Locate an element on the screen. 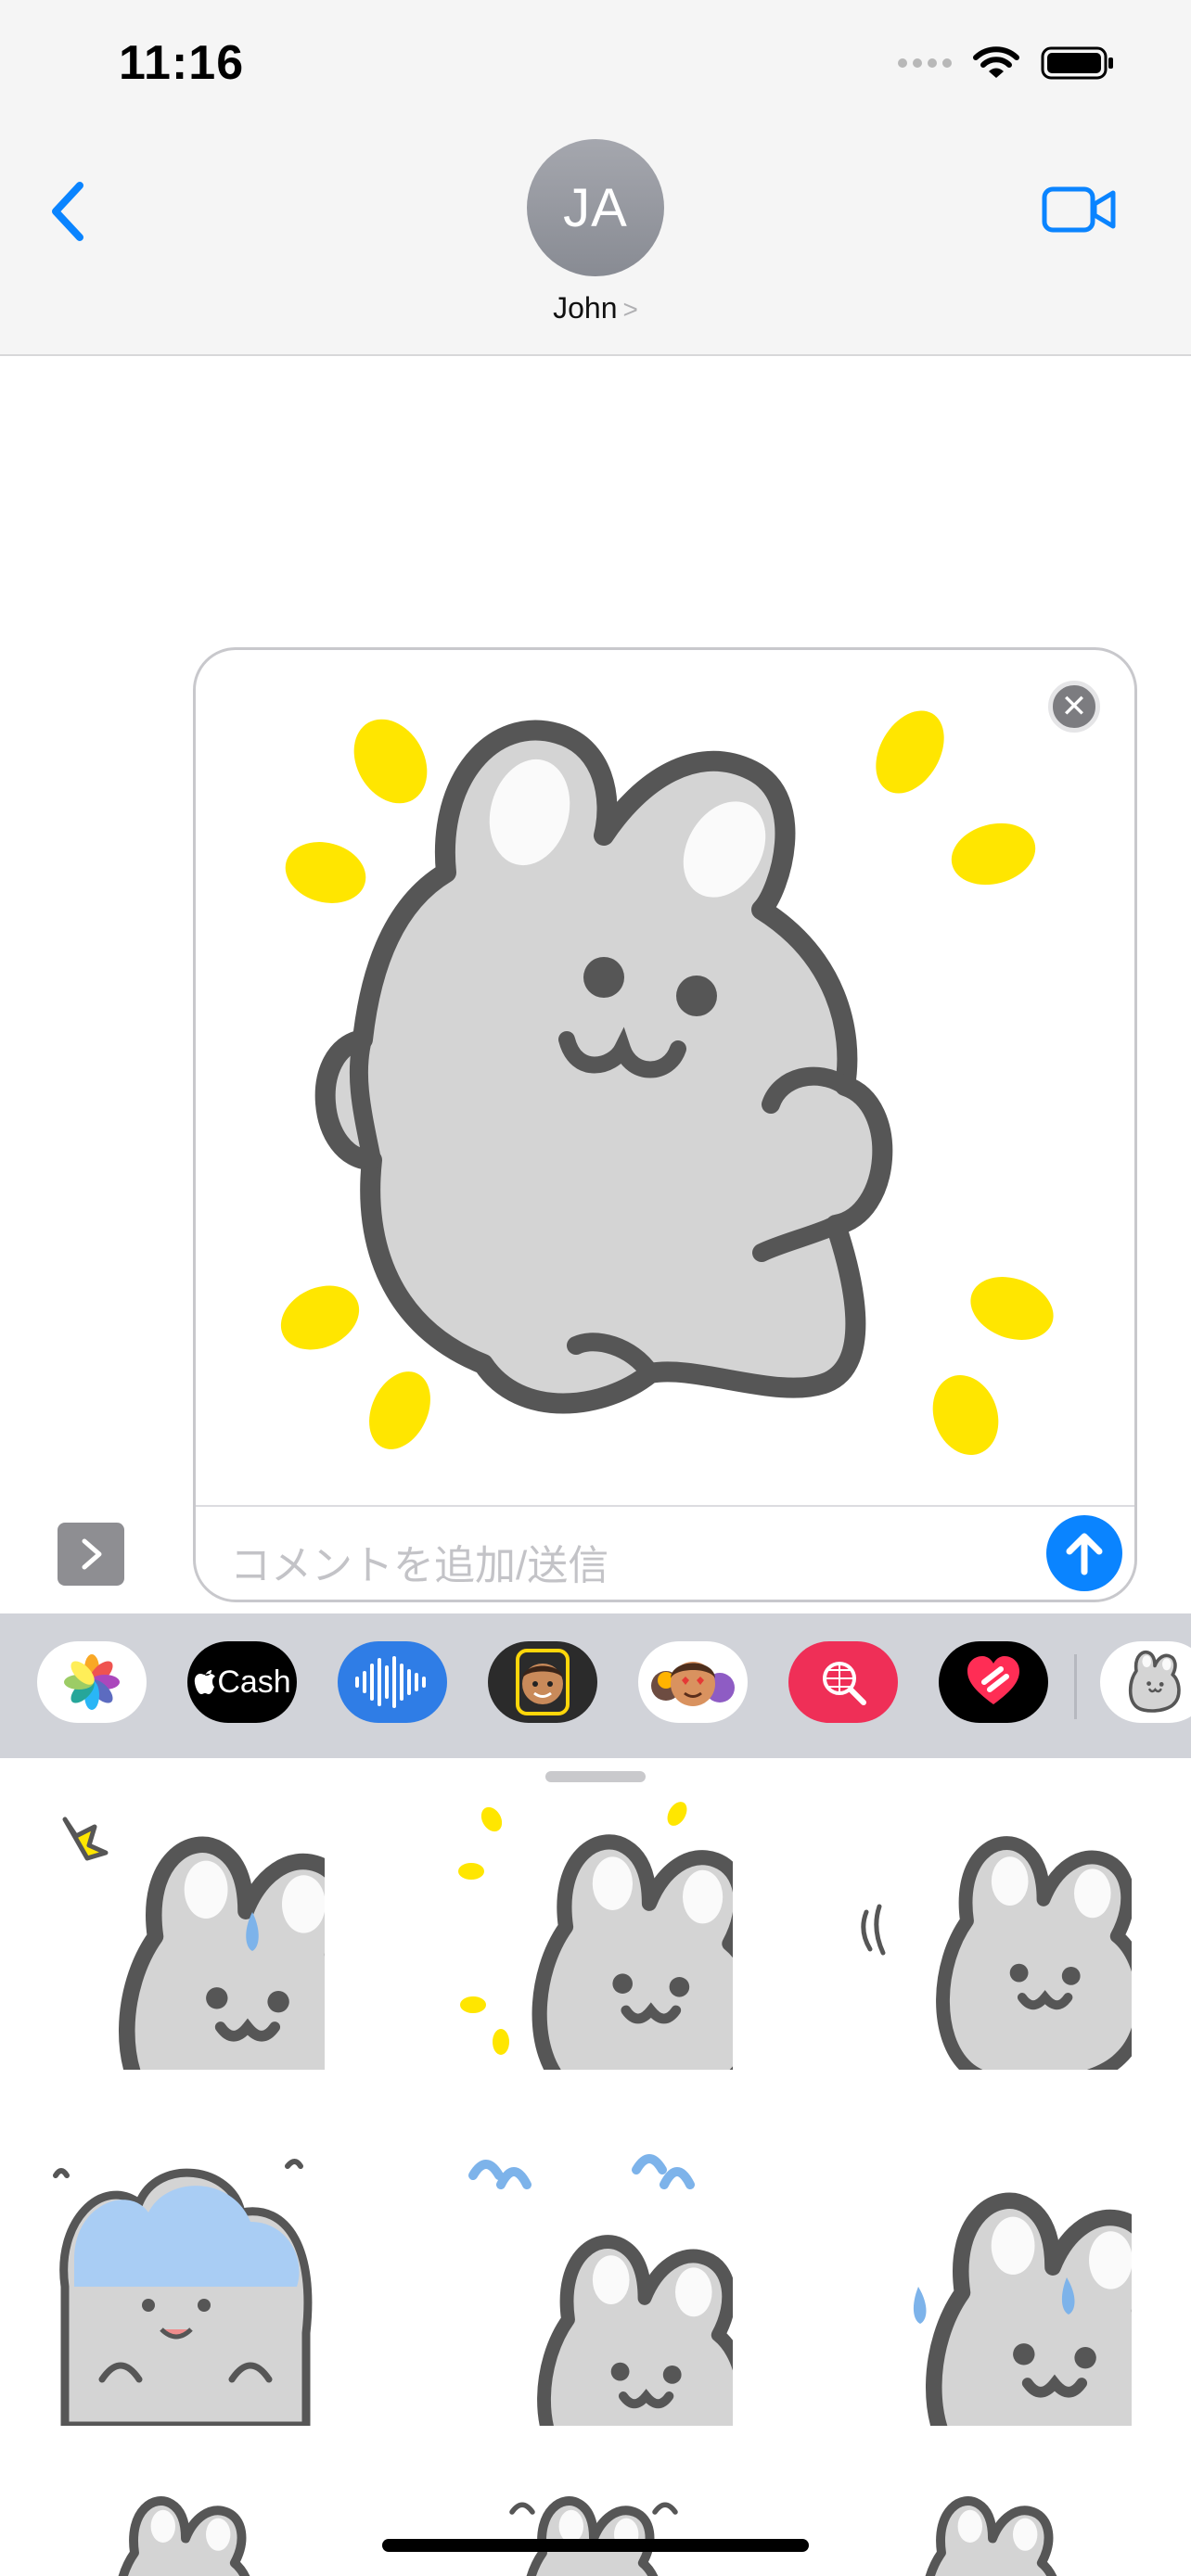  app-drawer: Cash is located at coordinates (595, 1686).